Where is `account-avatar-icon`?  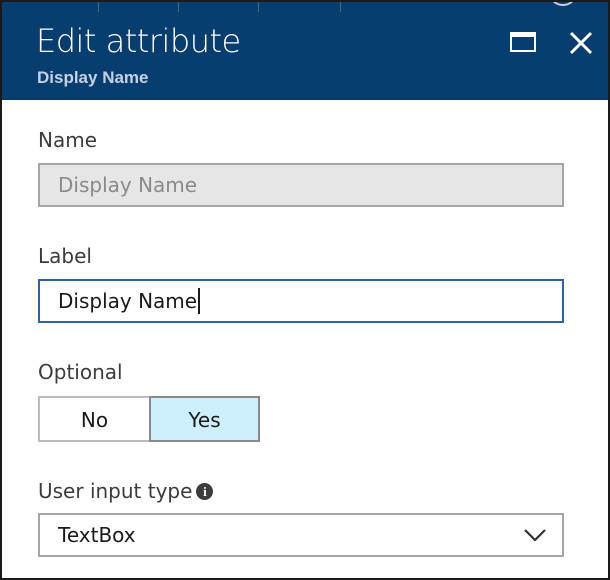 account-avatar-icon is located at coordinates (563, 4).